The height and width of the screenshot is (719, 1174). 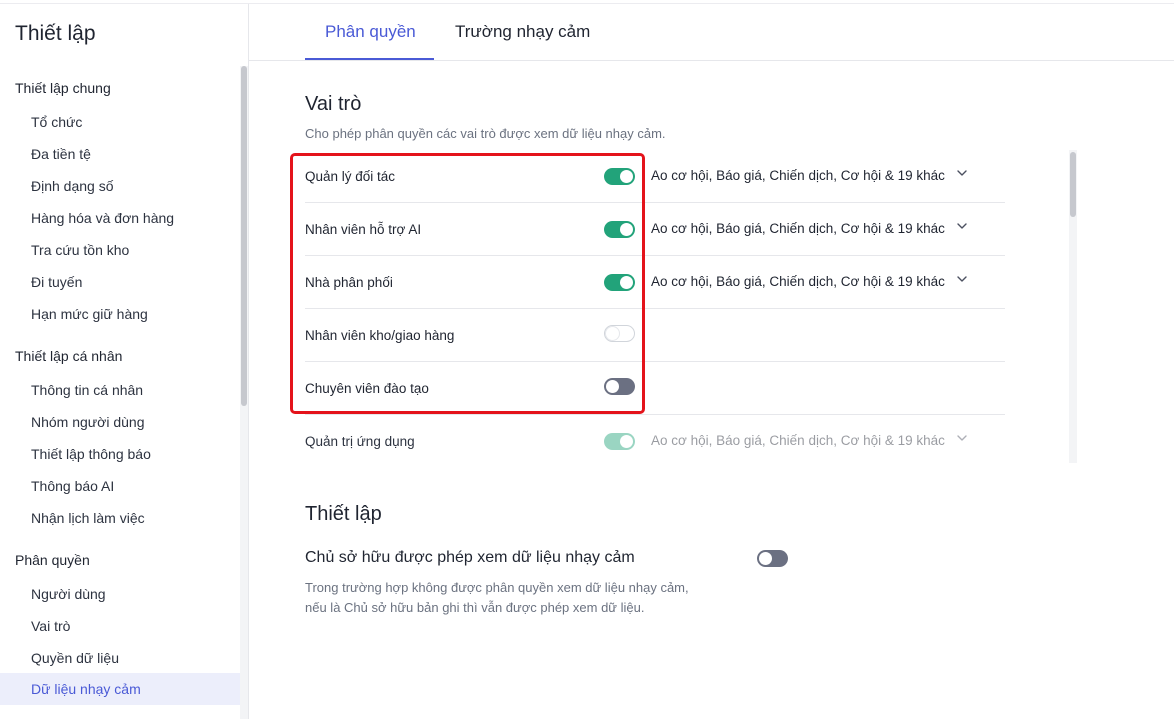 What do you see at coordinates (333, 104) in the screenshot?
I see `roles-section-title: Vai trò` at bounding box center [333, 104].